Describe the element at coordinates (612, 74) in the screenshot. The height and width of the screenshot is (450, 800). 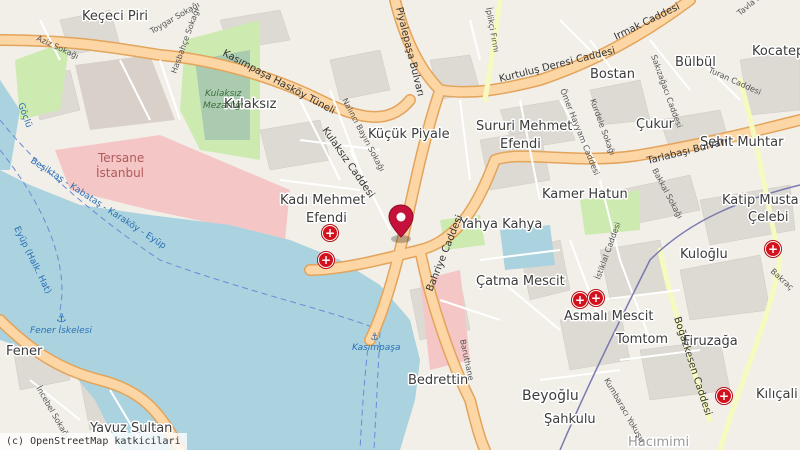
I see `label-bostan: Bostan` at that location.